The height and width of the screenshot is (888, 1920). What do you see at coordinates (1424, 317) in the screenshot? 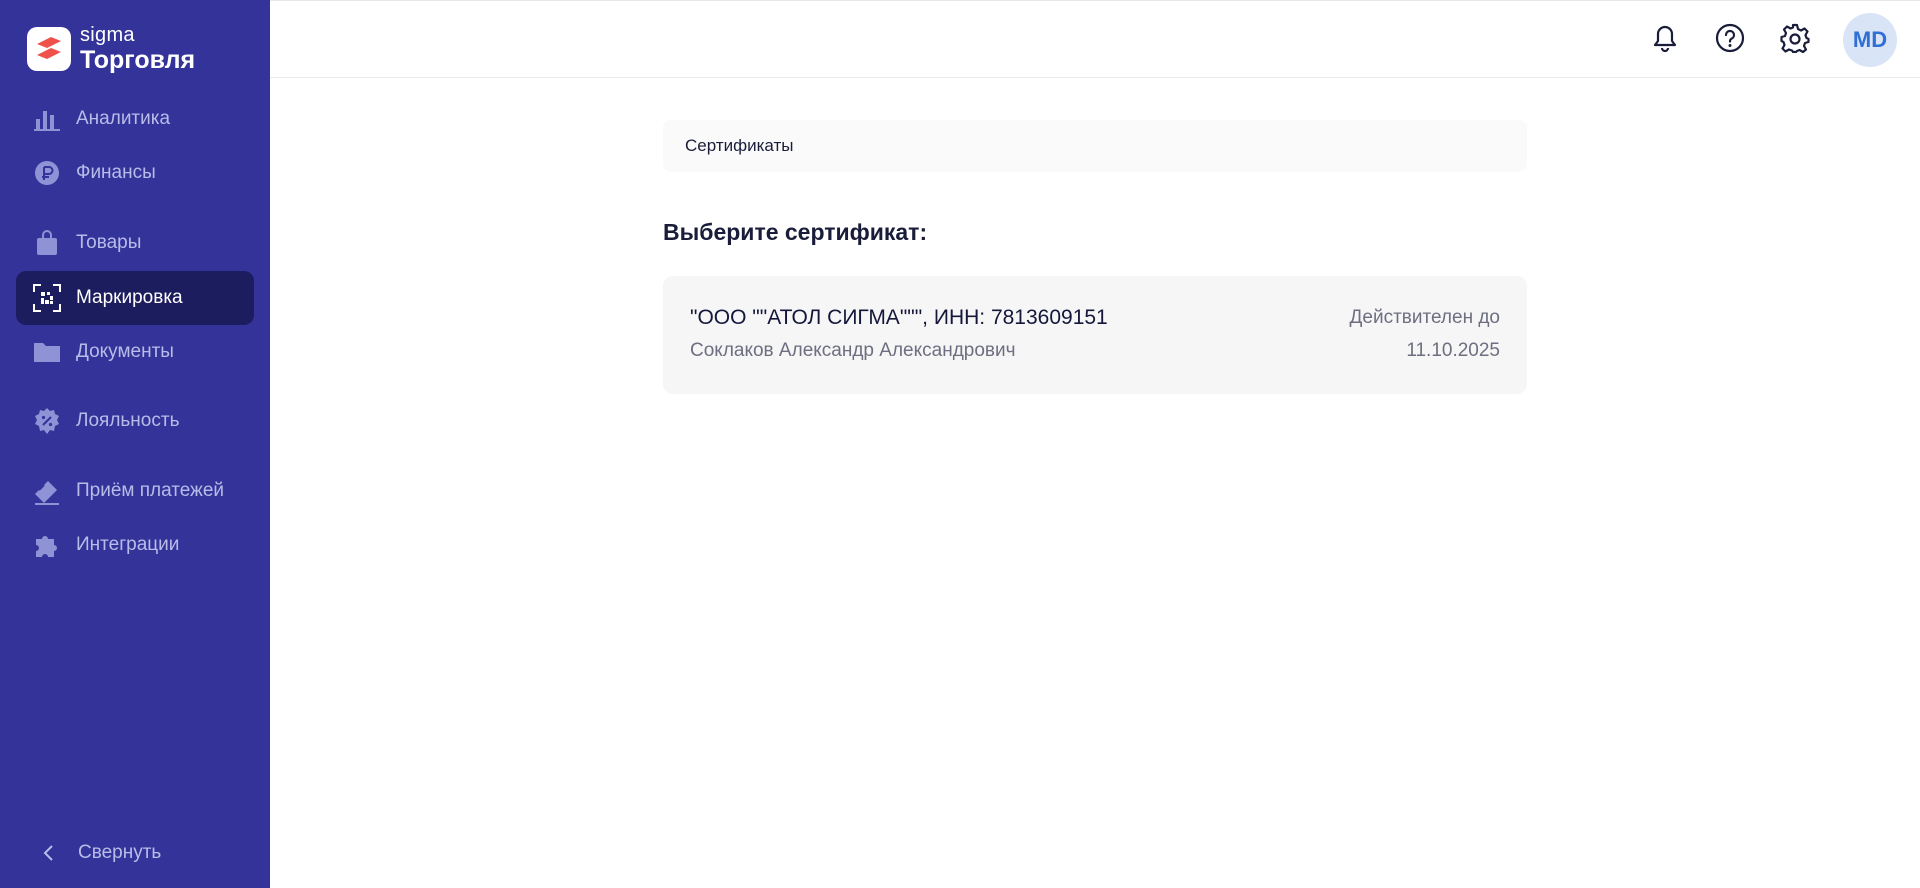
I see `certificate-valid-label: Действителен до` at bounding box center [1424, 317].